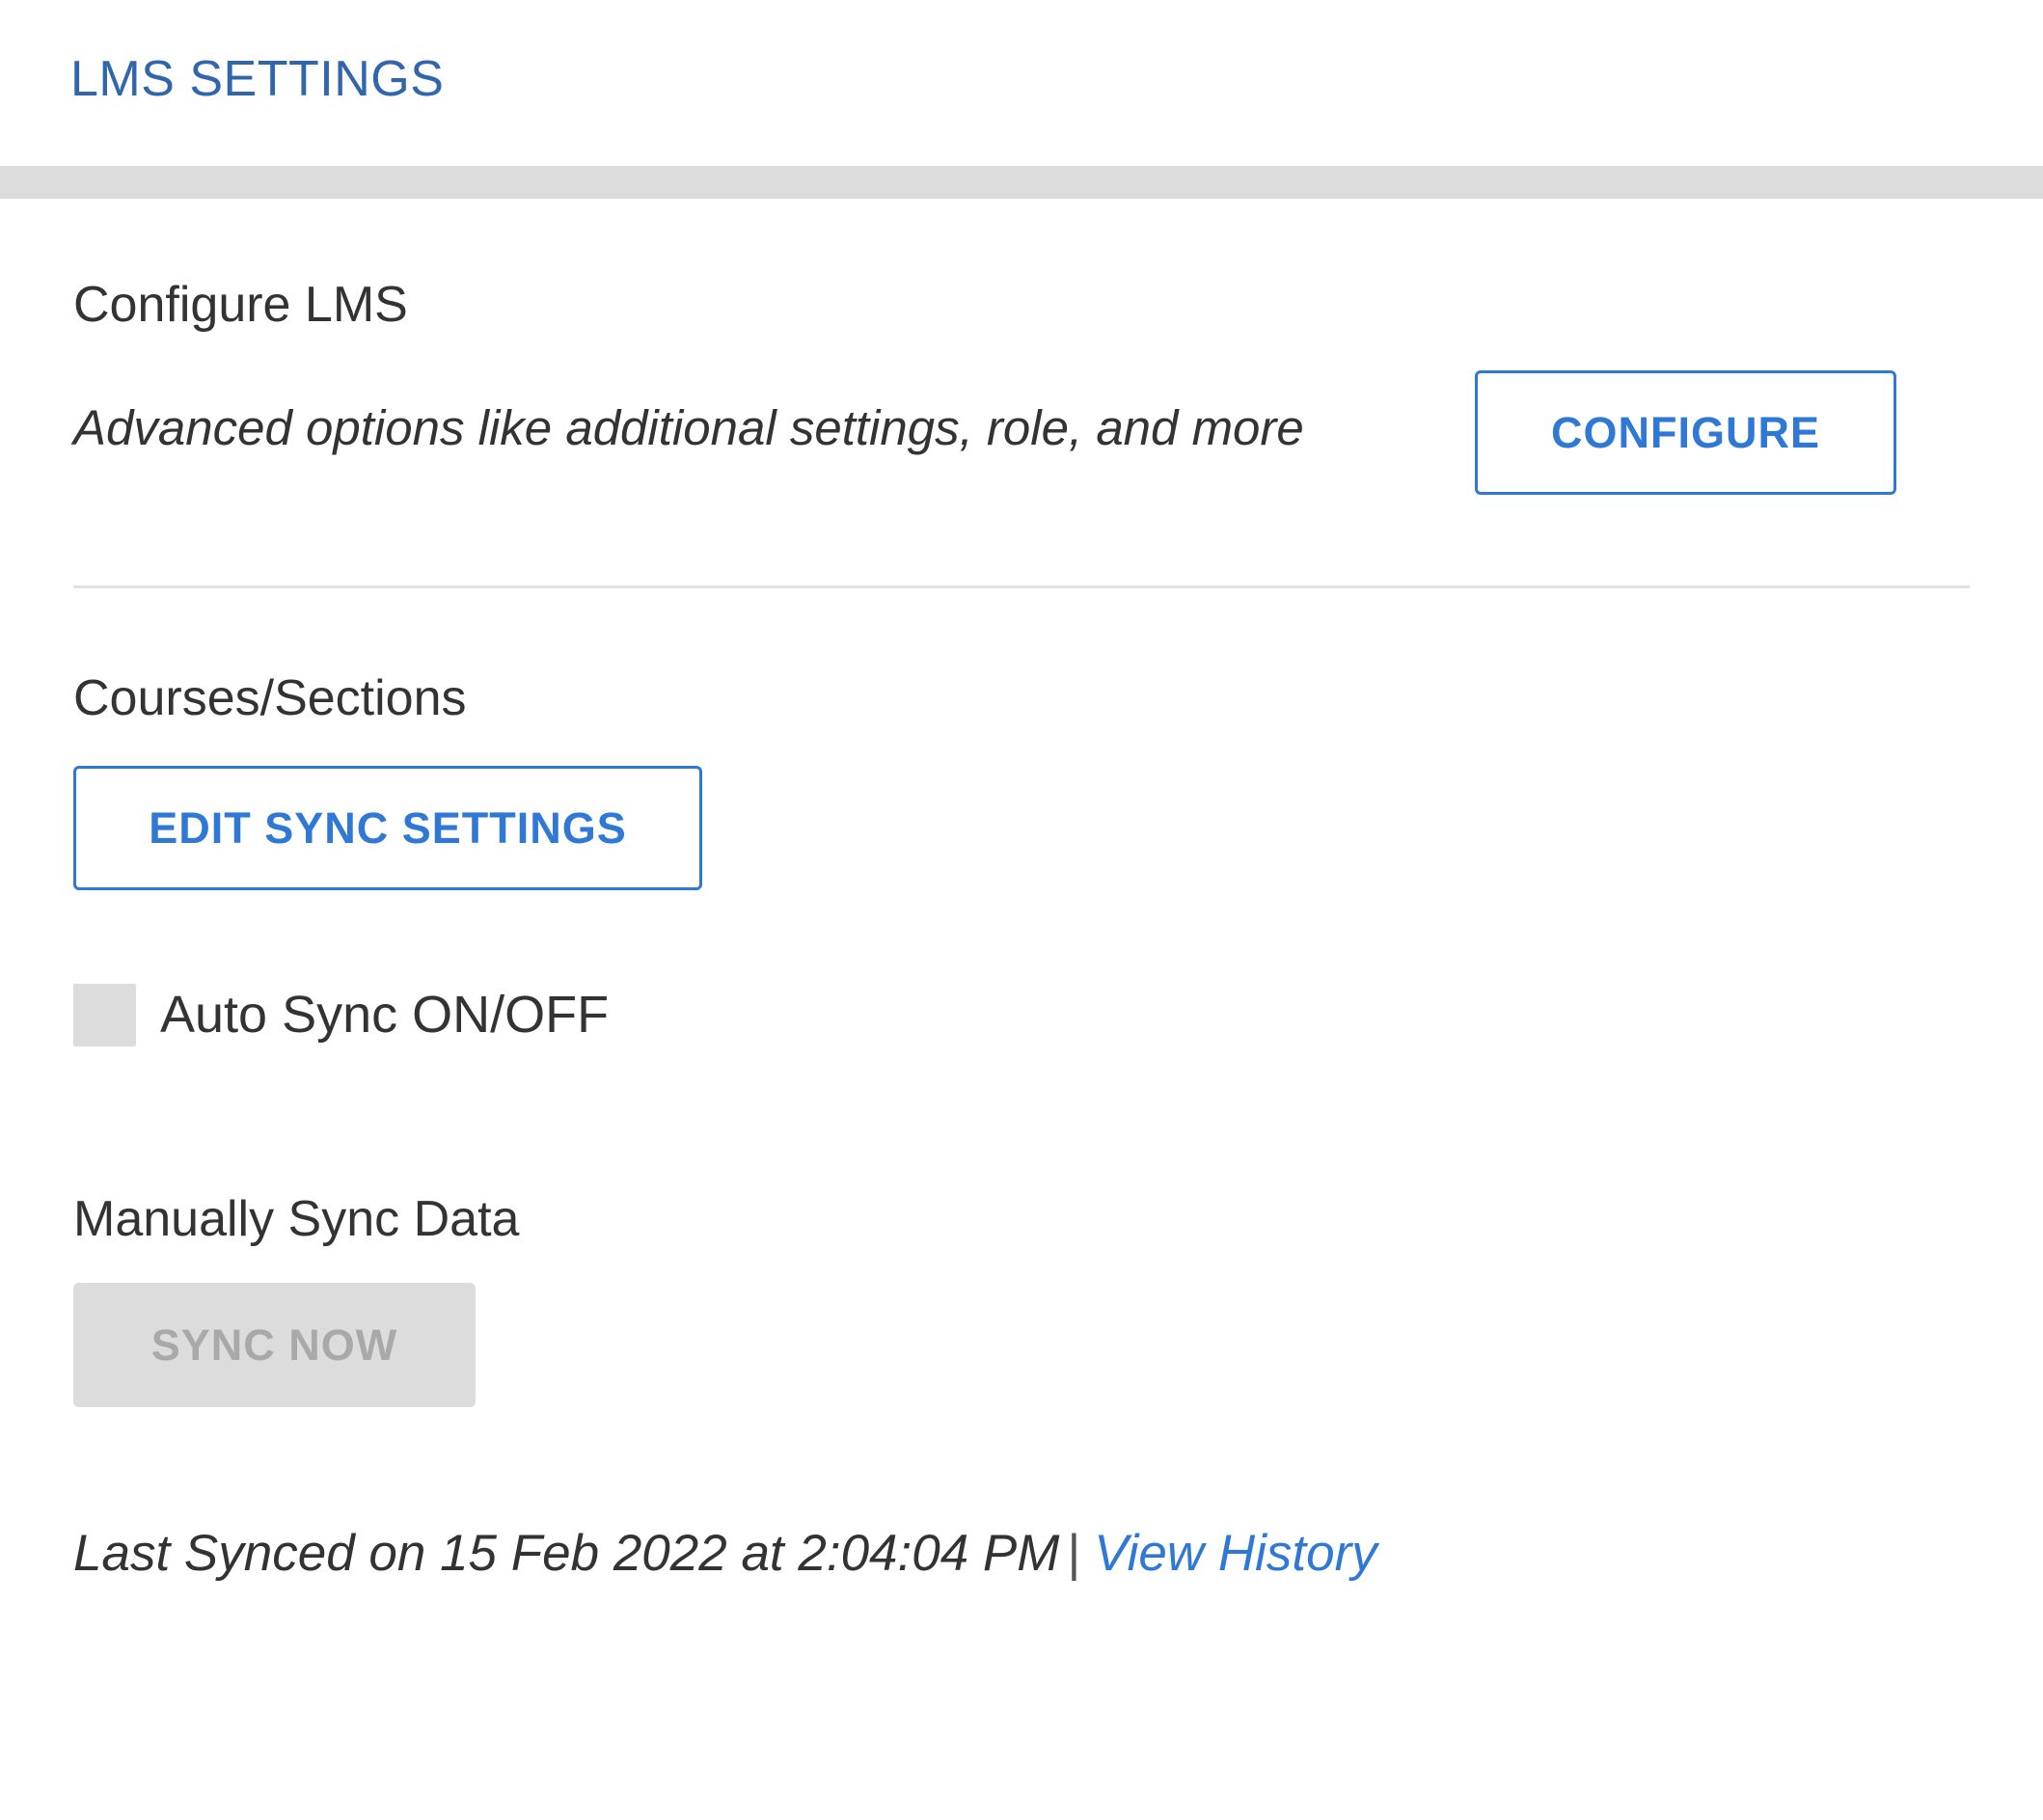  What do you see at coordinates (274, 1345) in the screenshot?
I see `sync-now-button: SYNC NOW` at bounding box center [274, 1345].